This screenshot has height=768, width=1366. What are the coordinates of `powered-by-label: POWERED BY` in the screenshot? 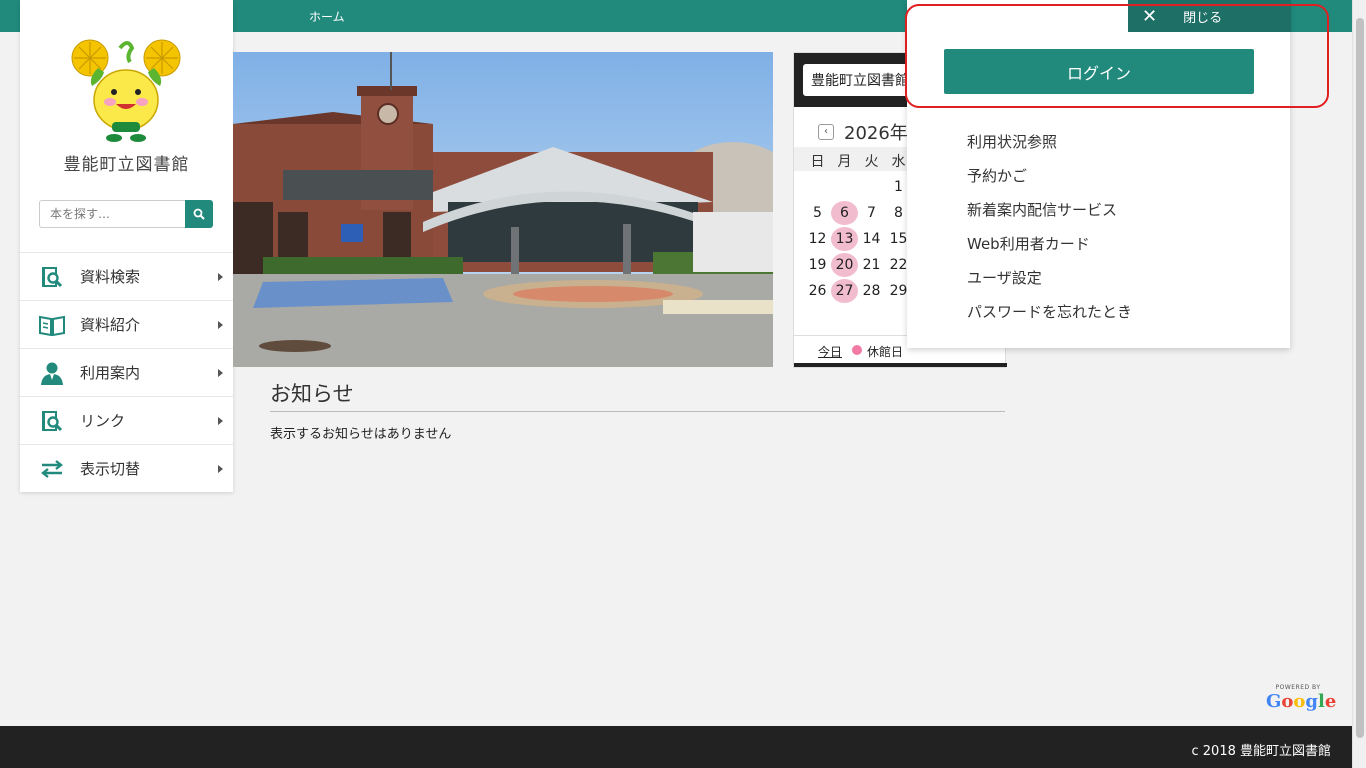 It's located at (1298, 687).